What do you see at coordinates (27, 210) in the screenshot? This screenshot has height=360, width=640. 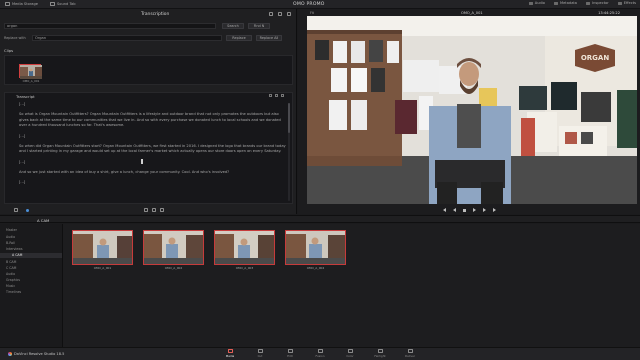 I see `status-dot-icon` at bounding box center [27, 210].